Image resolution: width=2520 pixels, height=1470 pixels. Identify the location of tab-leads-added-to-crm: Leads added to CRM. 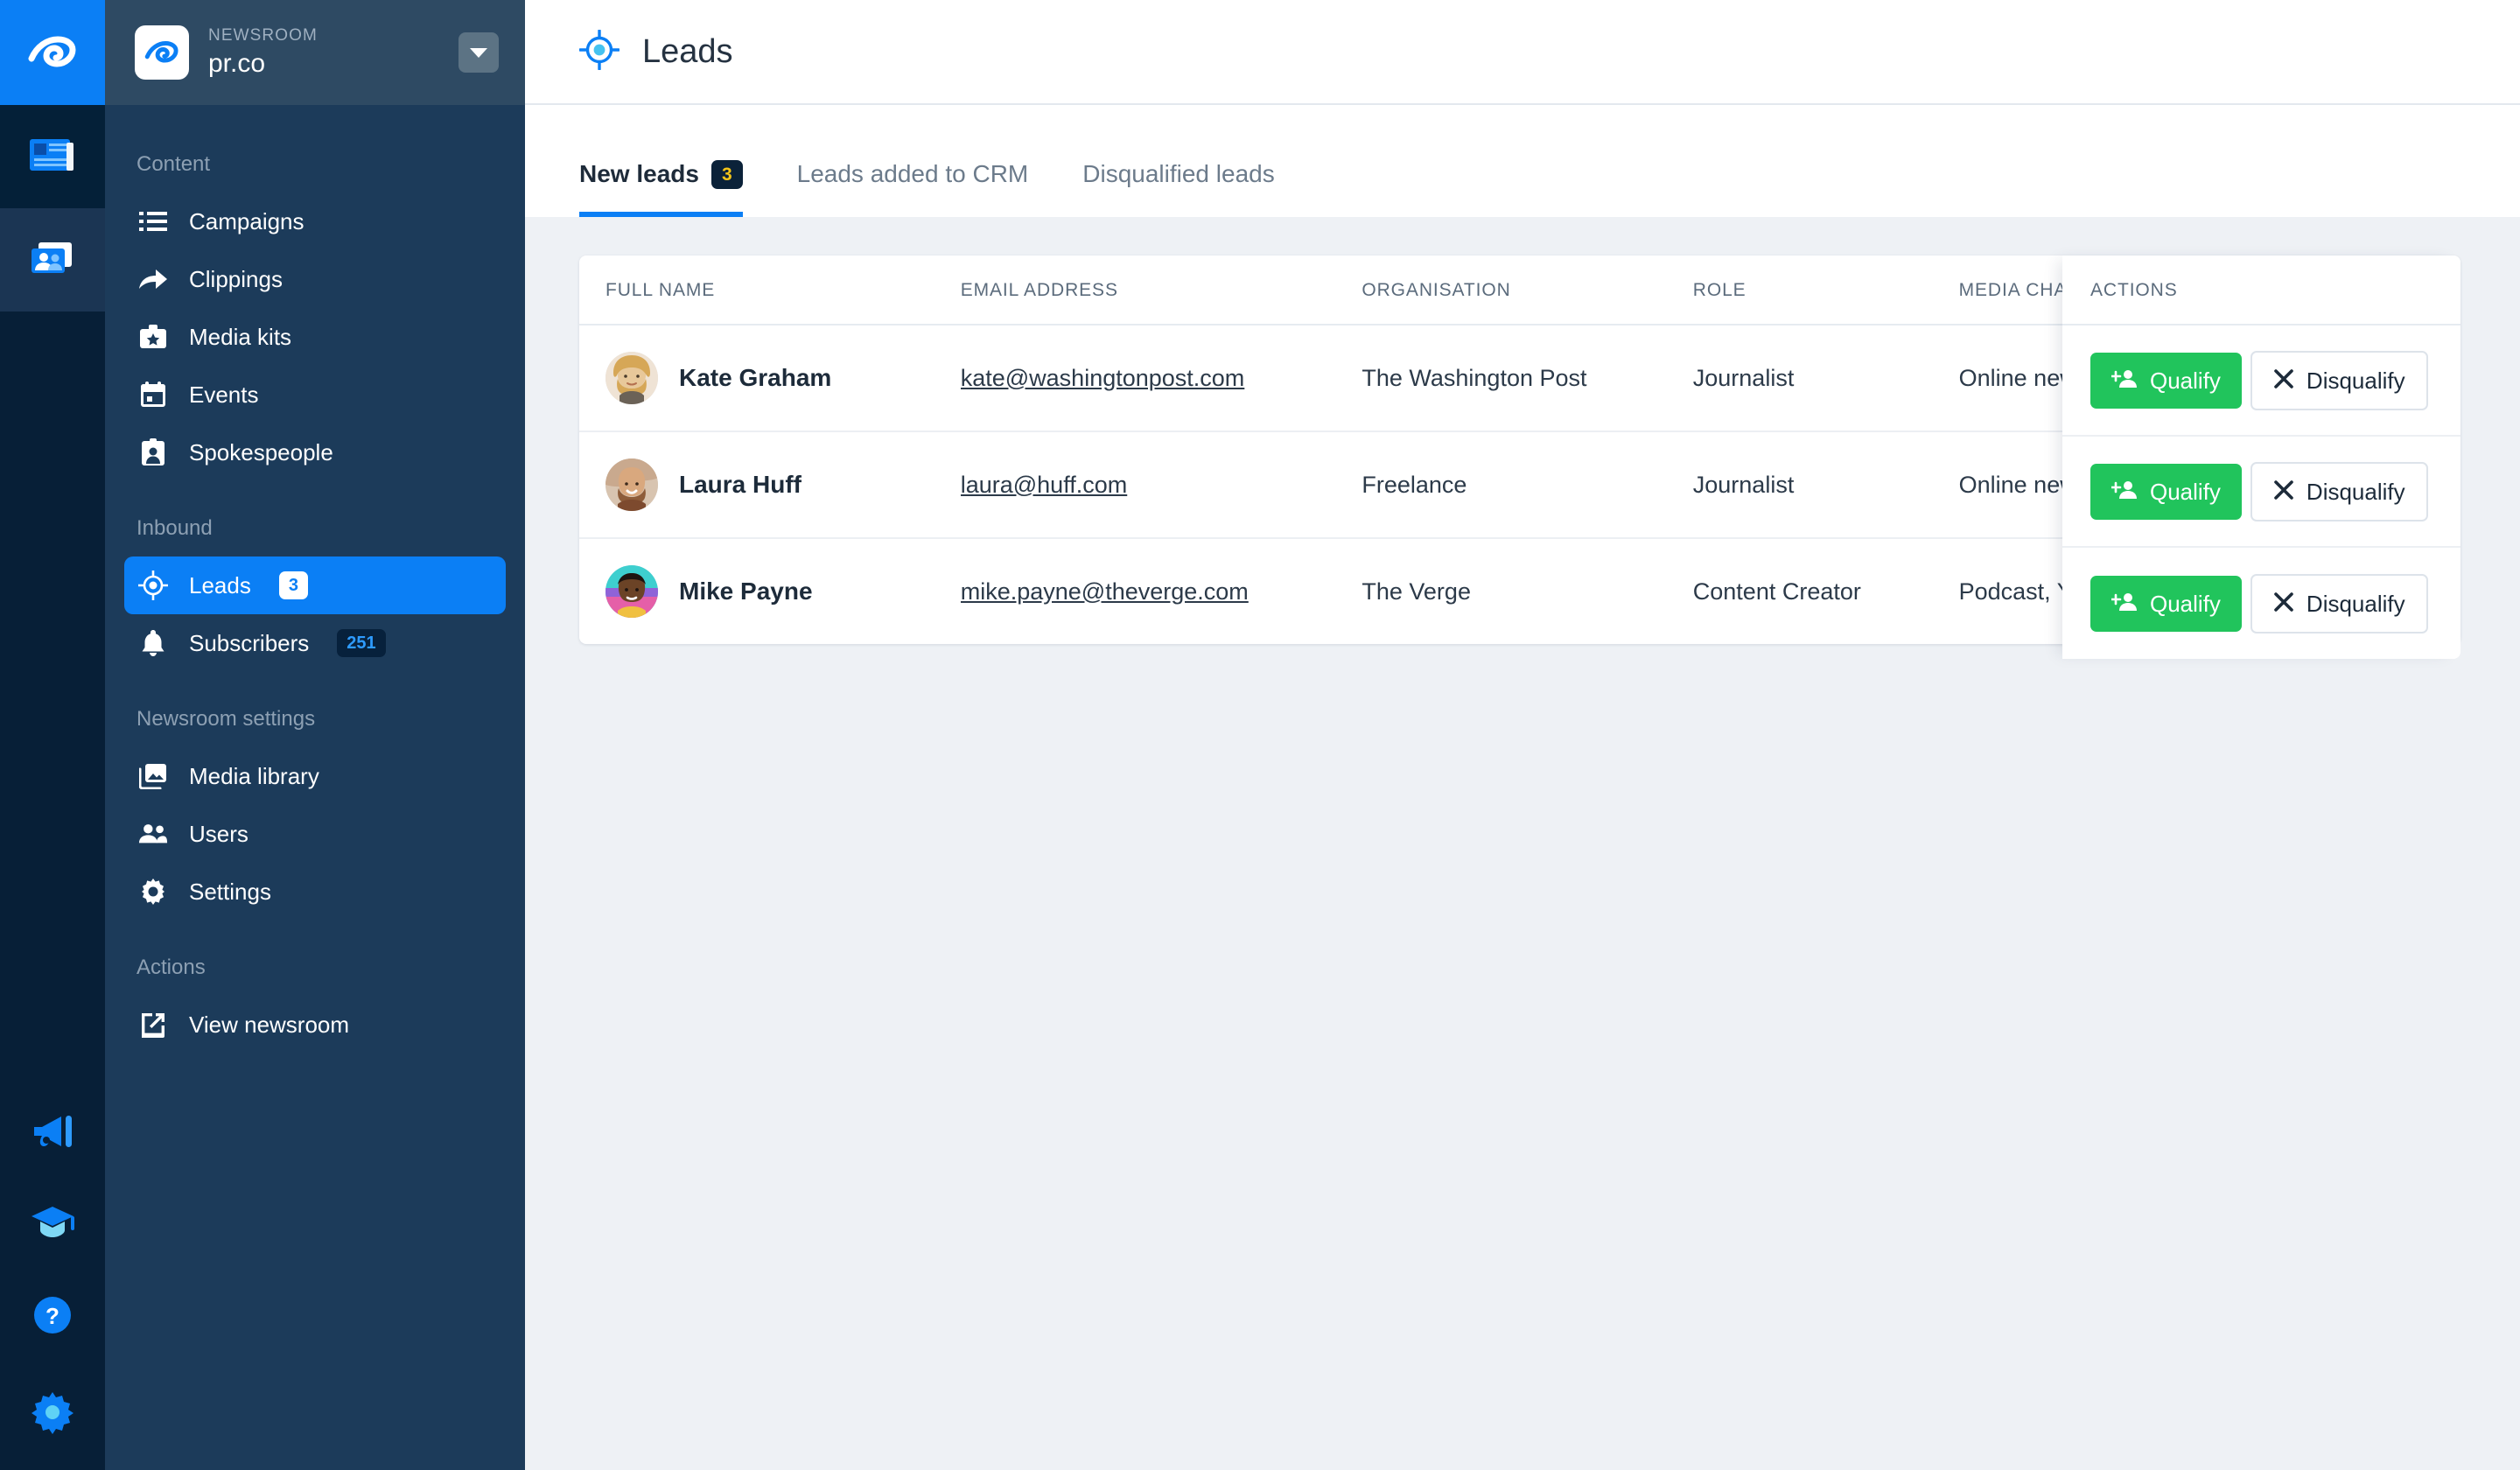
(913, 188).